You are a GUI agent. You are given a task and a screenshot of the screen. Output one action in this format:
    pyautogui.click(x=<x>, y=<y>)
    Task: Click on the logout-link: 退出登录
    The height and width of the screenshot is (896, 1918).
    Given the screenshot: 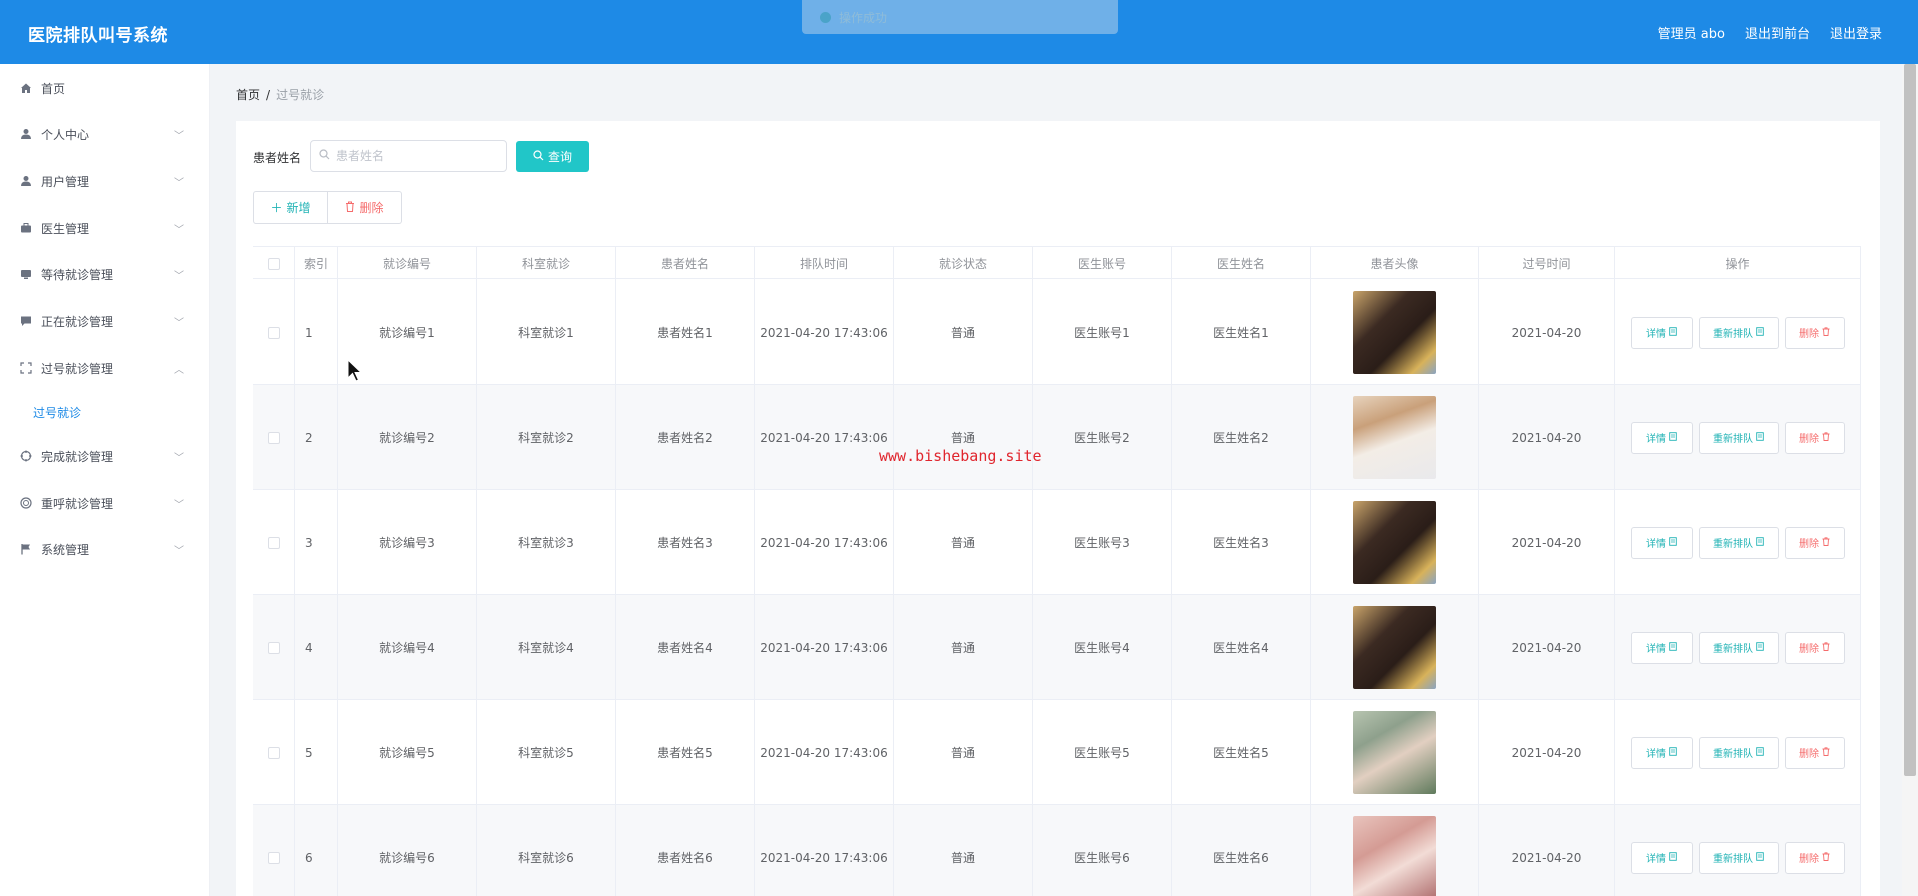 What is the action you would take?
    pyautogui.click(x=1856, y=32)
    